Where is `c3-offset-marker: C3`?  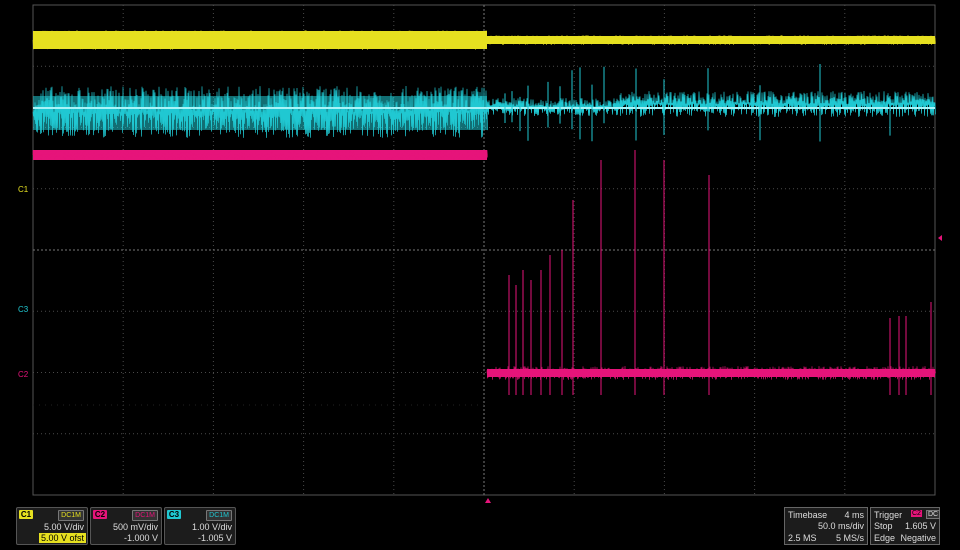 c3-offset-marker: C3 is located at coordinates (23, 309).